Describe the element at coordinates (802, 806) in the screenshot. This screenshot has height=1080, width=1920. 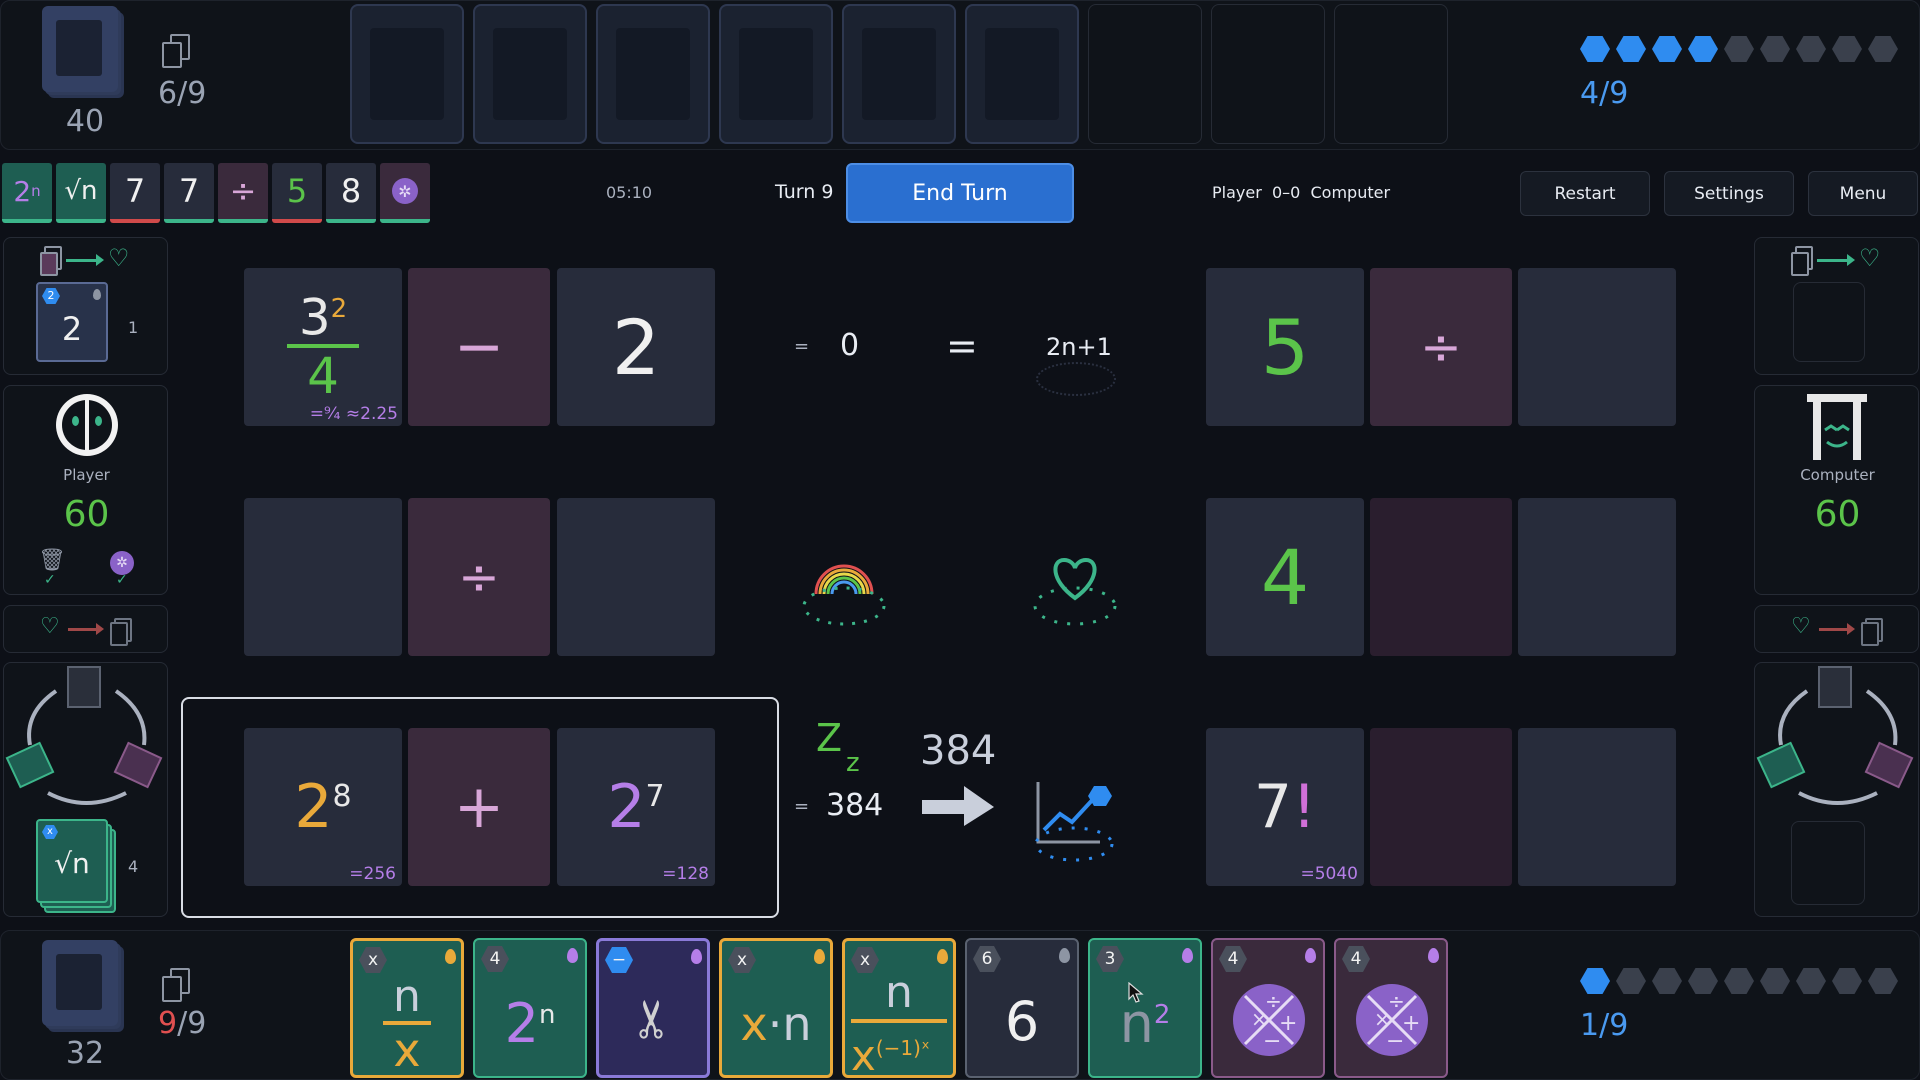
I see `row3-equals-small: =` at that location.